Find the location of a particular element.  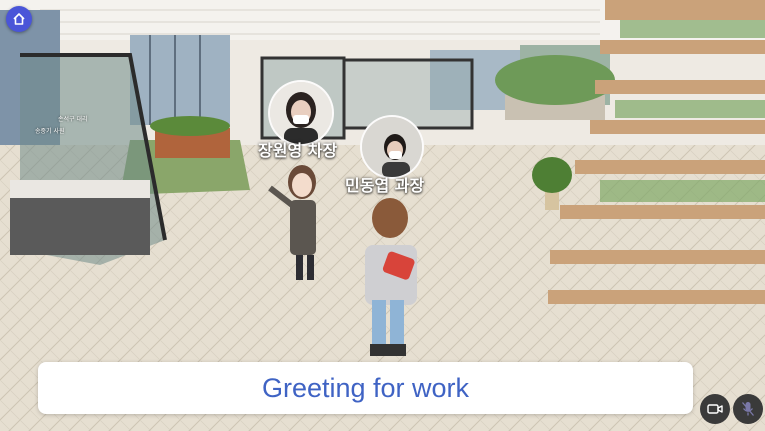

mic-toggle-button is located at coordinates (748, 409).